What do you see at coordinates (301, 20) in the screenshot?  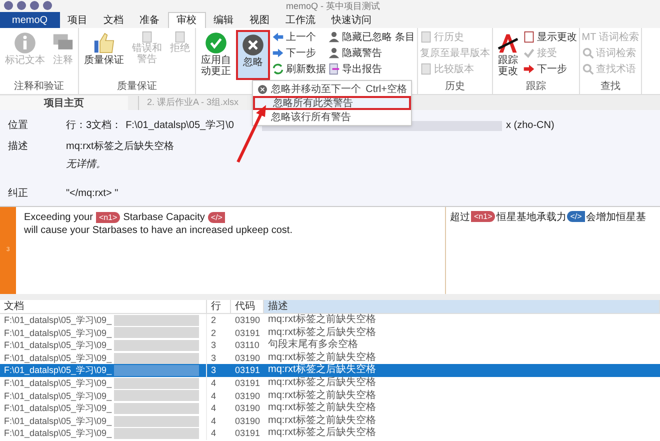 I see `menu-tab: 工作流` at bounding box center [301, 20].